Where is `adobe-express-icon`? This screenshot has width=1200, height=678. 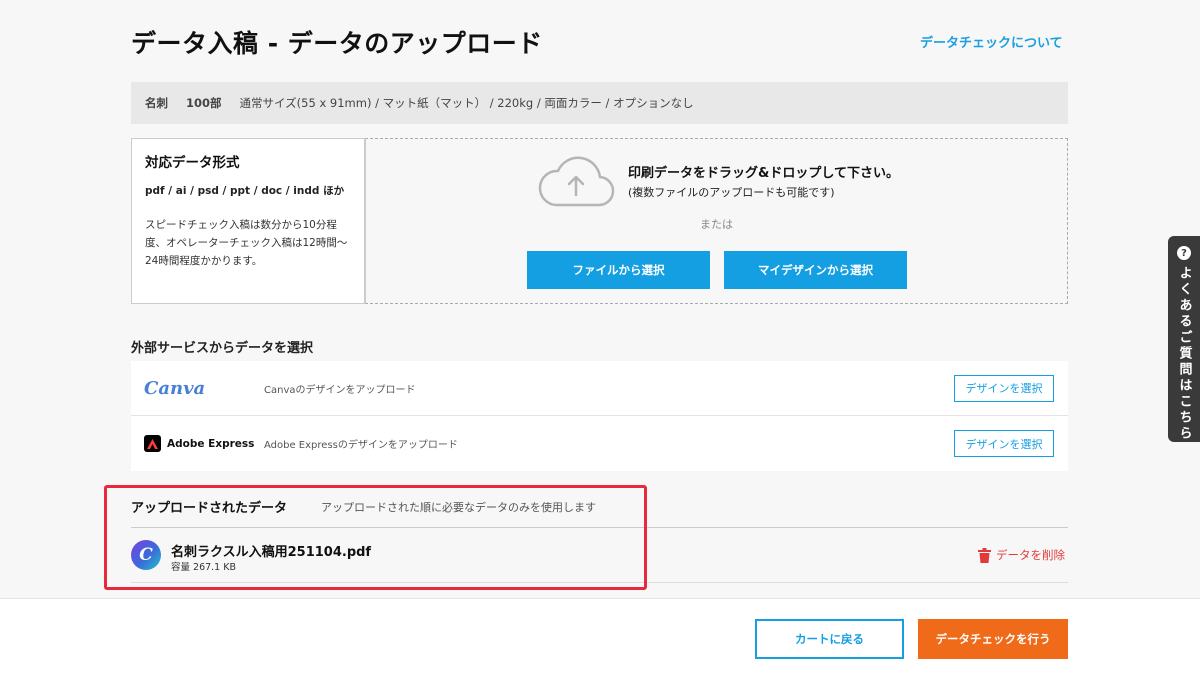 adobe-express-icon is located at coordinates (152, 443).